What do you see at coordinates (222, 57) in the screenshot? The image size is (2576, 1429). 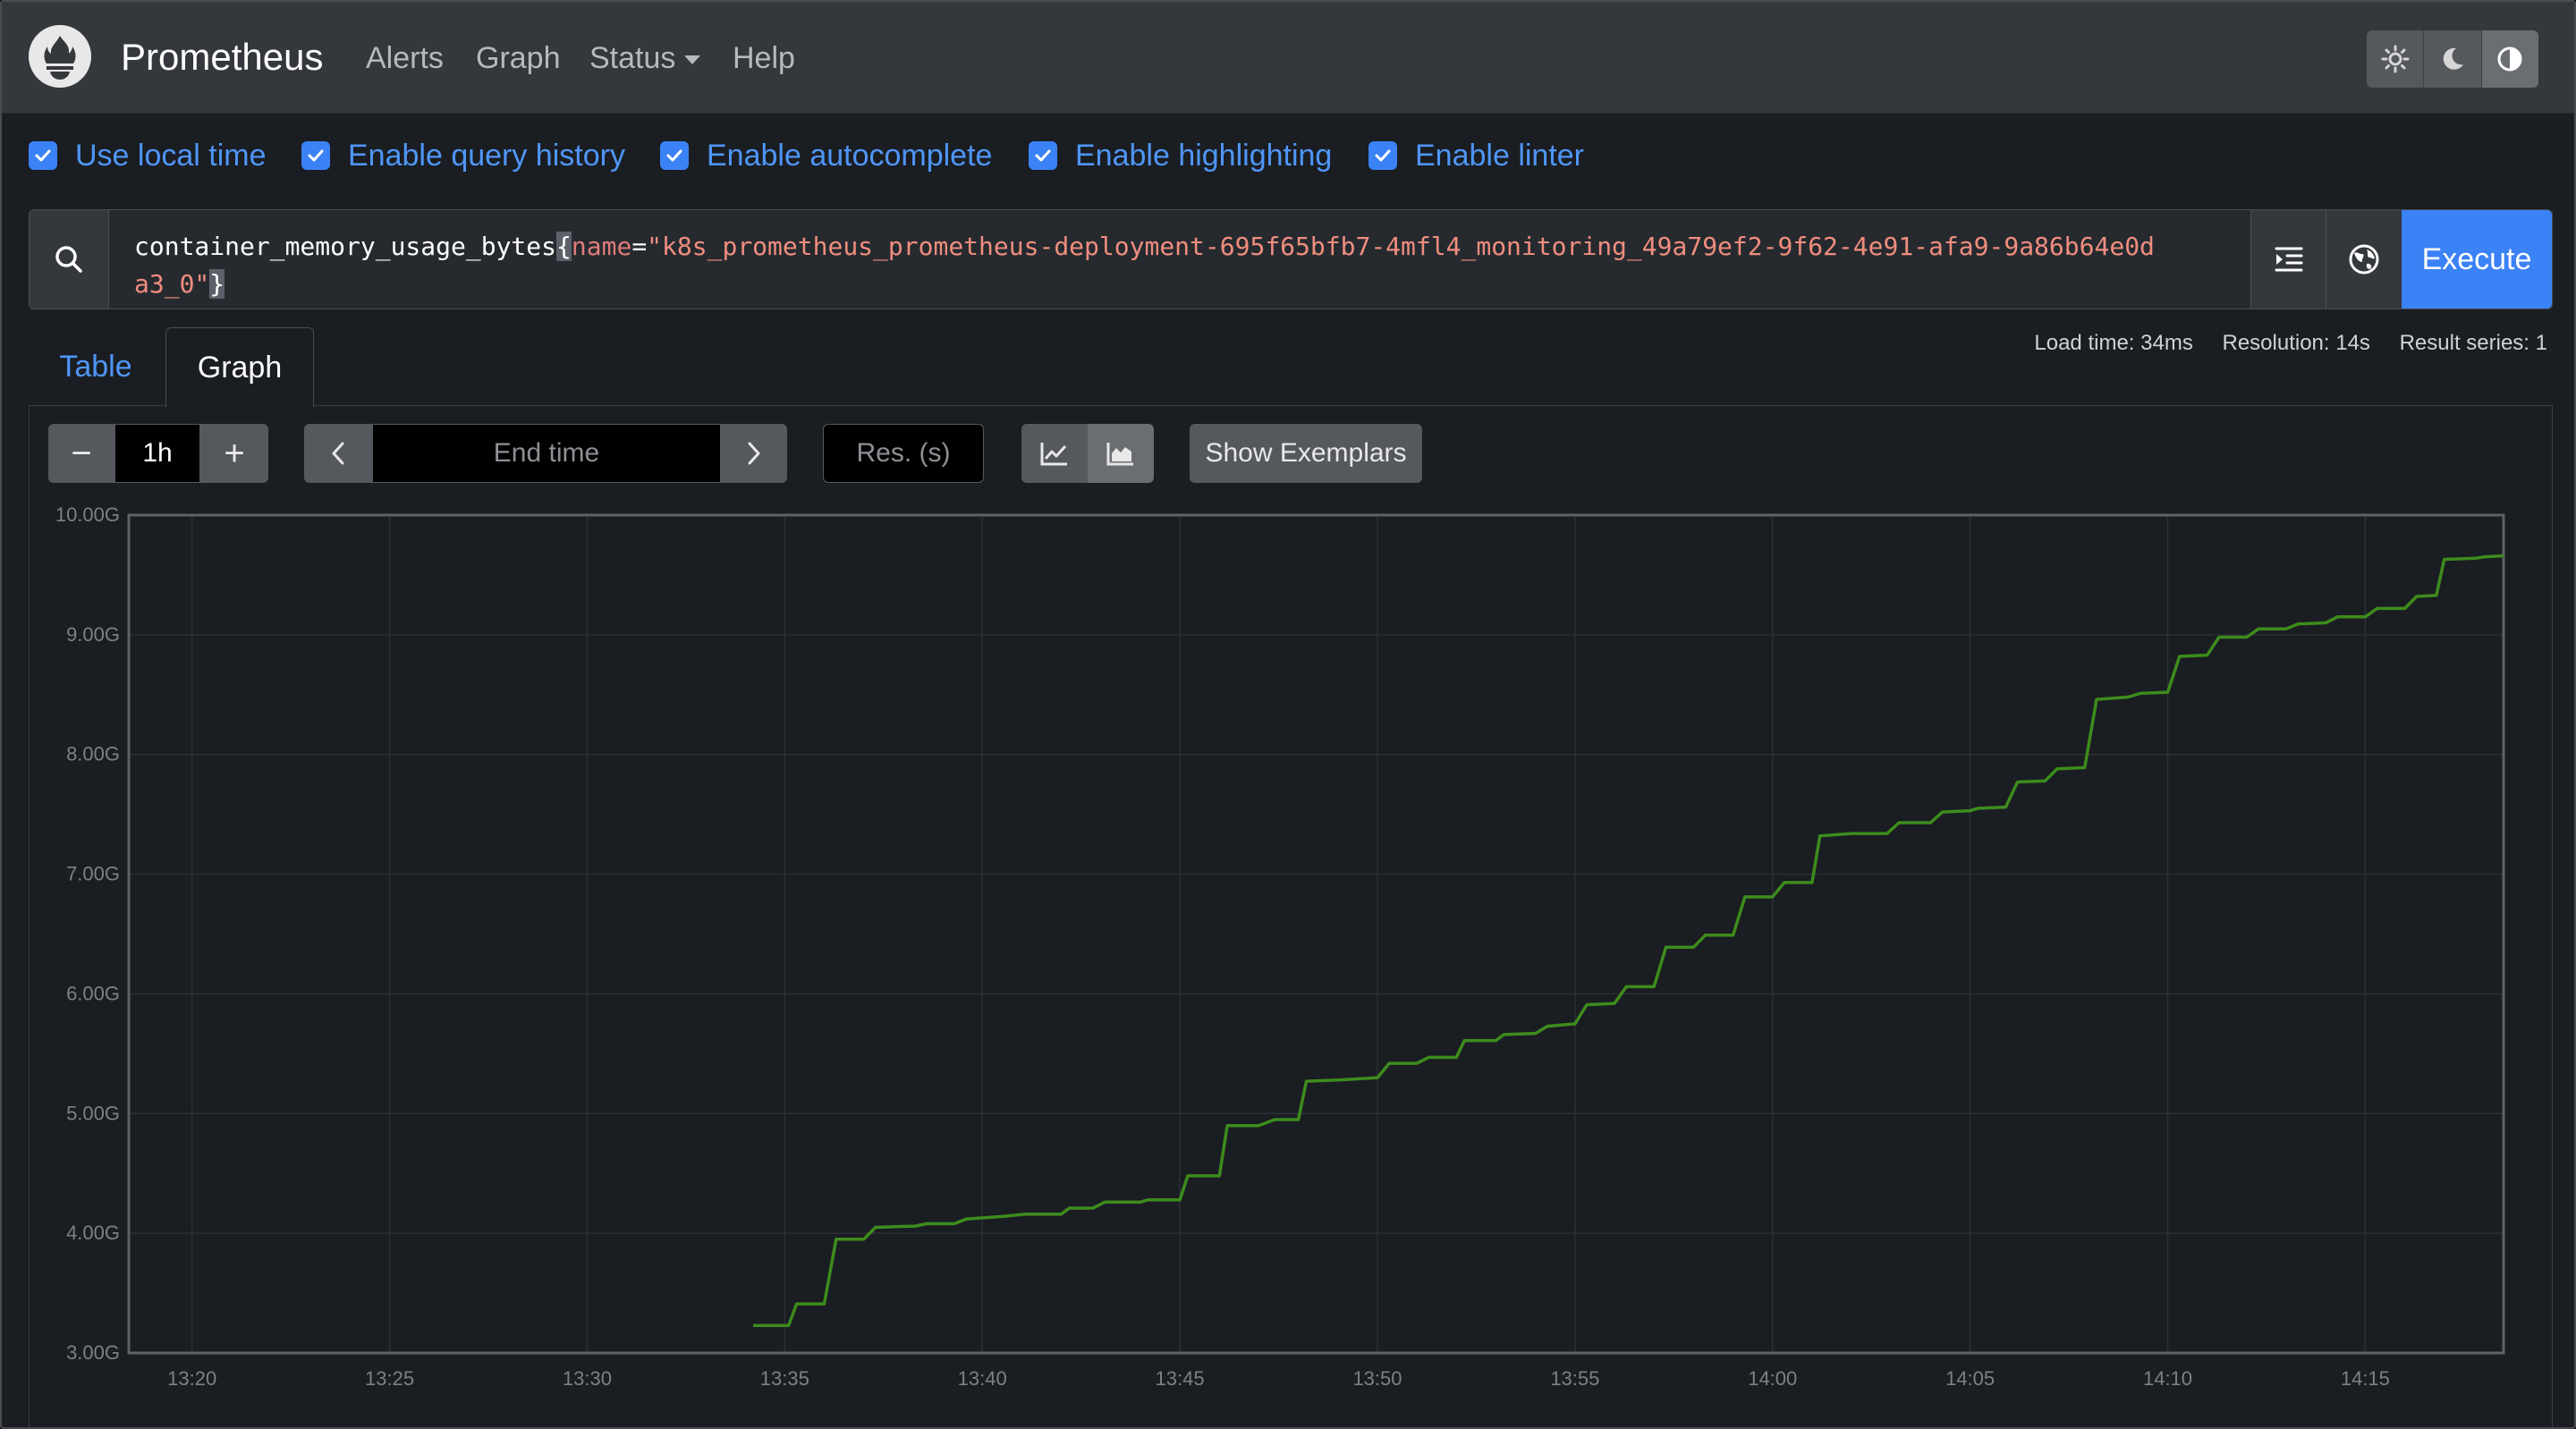 I see `brand-title: Prometheus` at bounding box center [222, 57].